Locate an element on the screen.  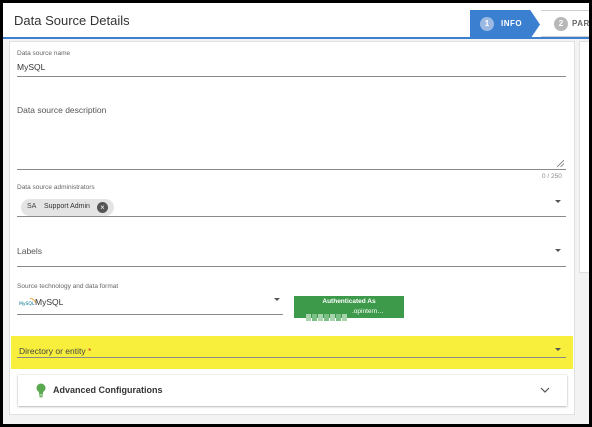
resize-grip-icon is located at coordinates (560, 163).